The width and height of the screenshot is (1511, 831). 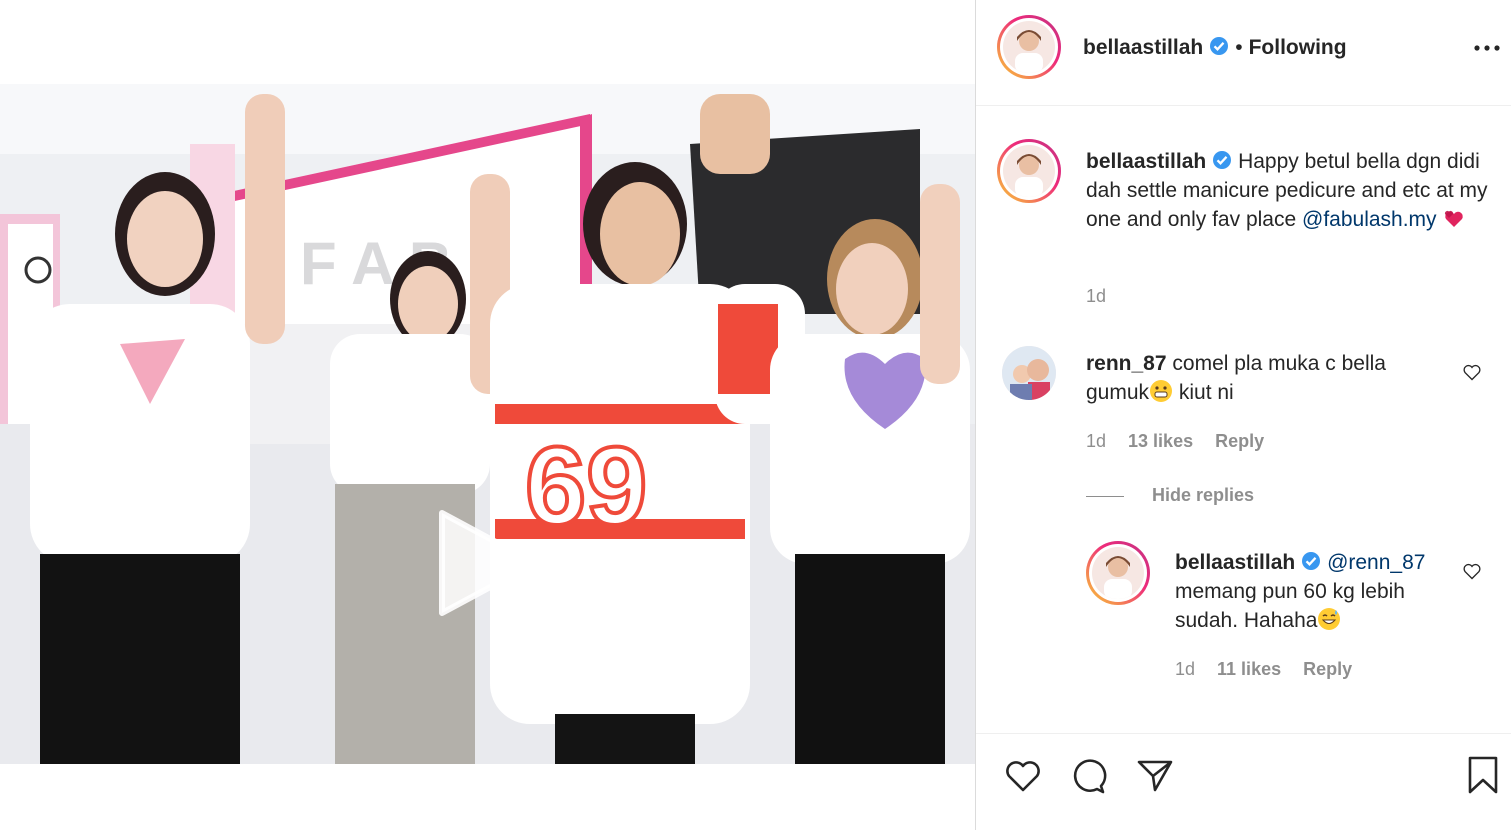 I want to click on comment-icon, so click(x=1089, y=775).